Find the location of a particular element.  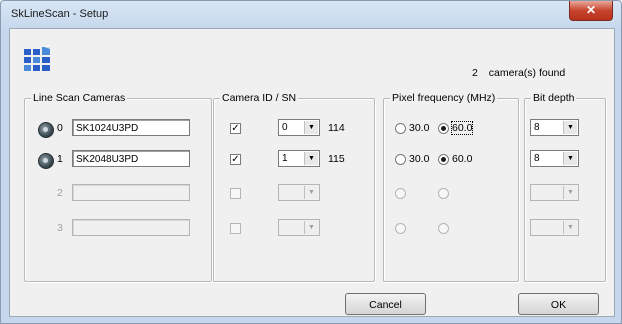

camera-index: 0 is located at coordinates (60, 128).